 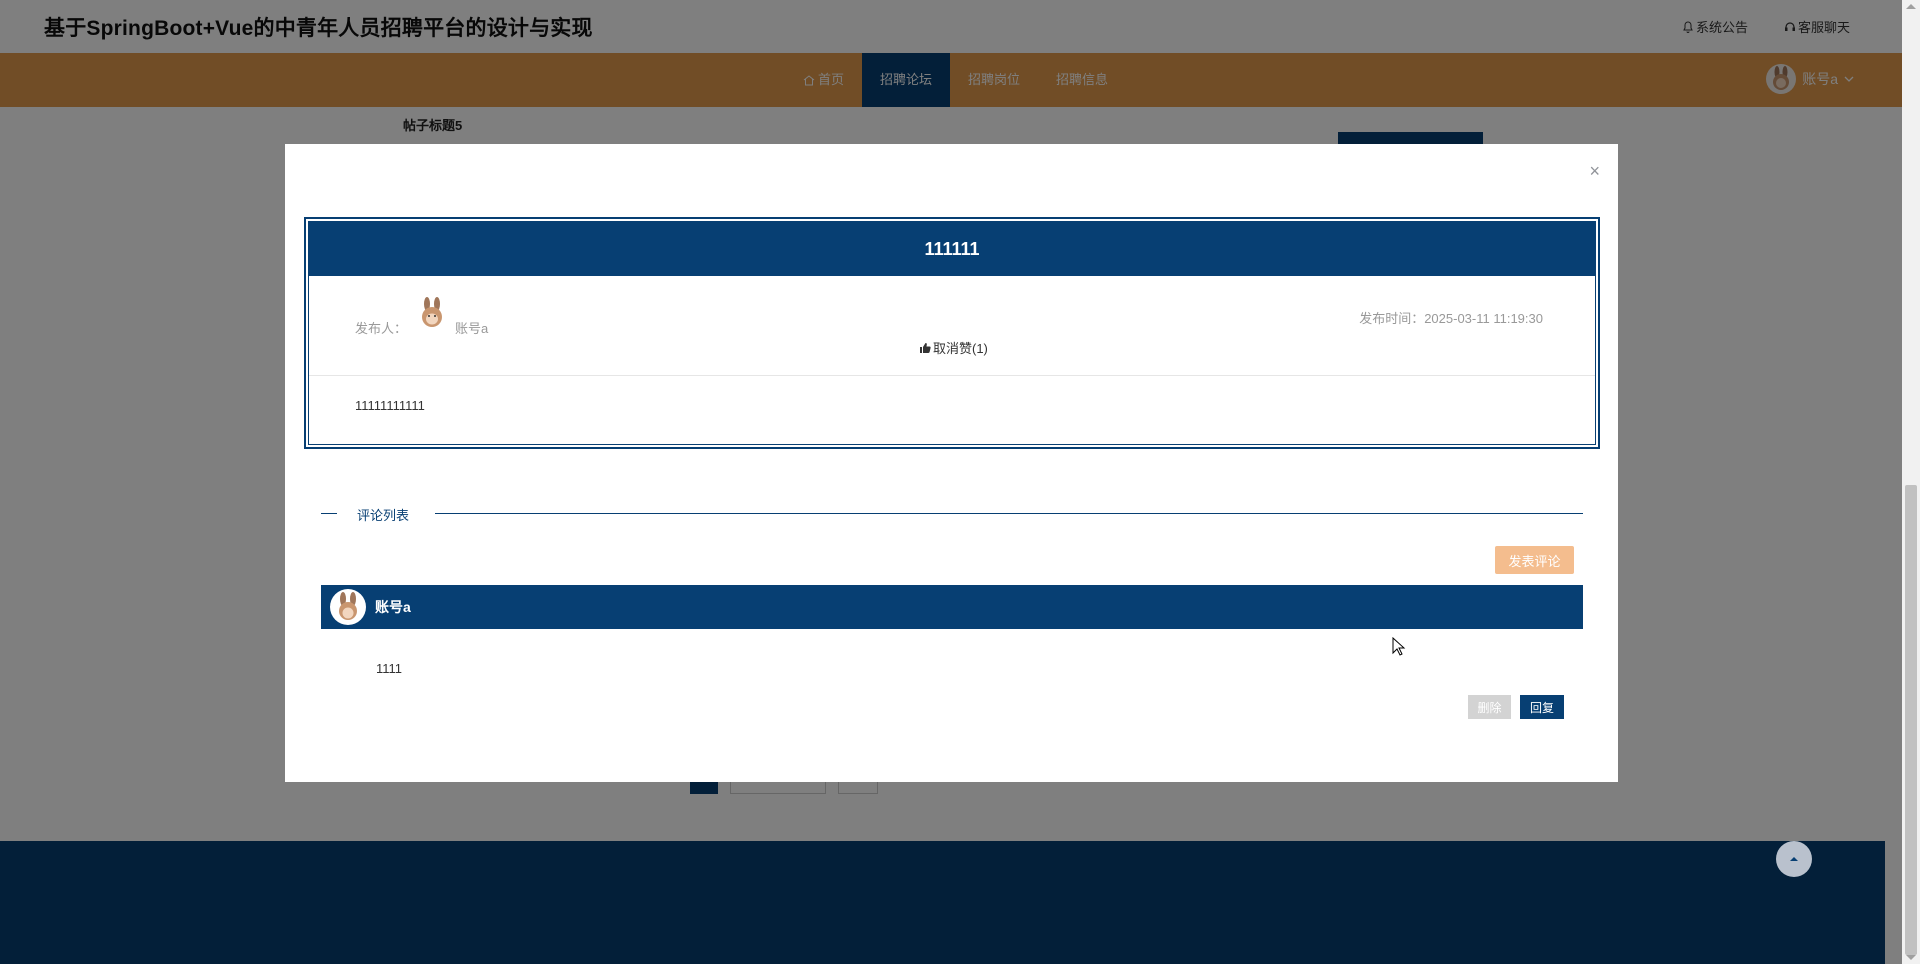 What do you see at coordinates (960, 348) in the screenshot?
I see `unlike-label: 取消赞(1)` at bounding box center [960, 348].